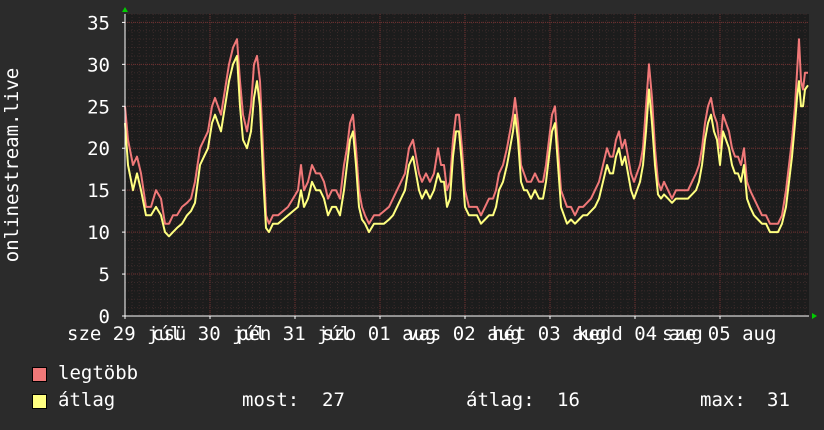 Image resolution: width=824 pixels, height=430 pixels. Describe the element at coordinates (98, 373) in the screenshot. I see `legend-label-max: legtöbb` at that location.